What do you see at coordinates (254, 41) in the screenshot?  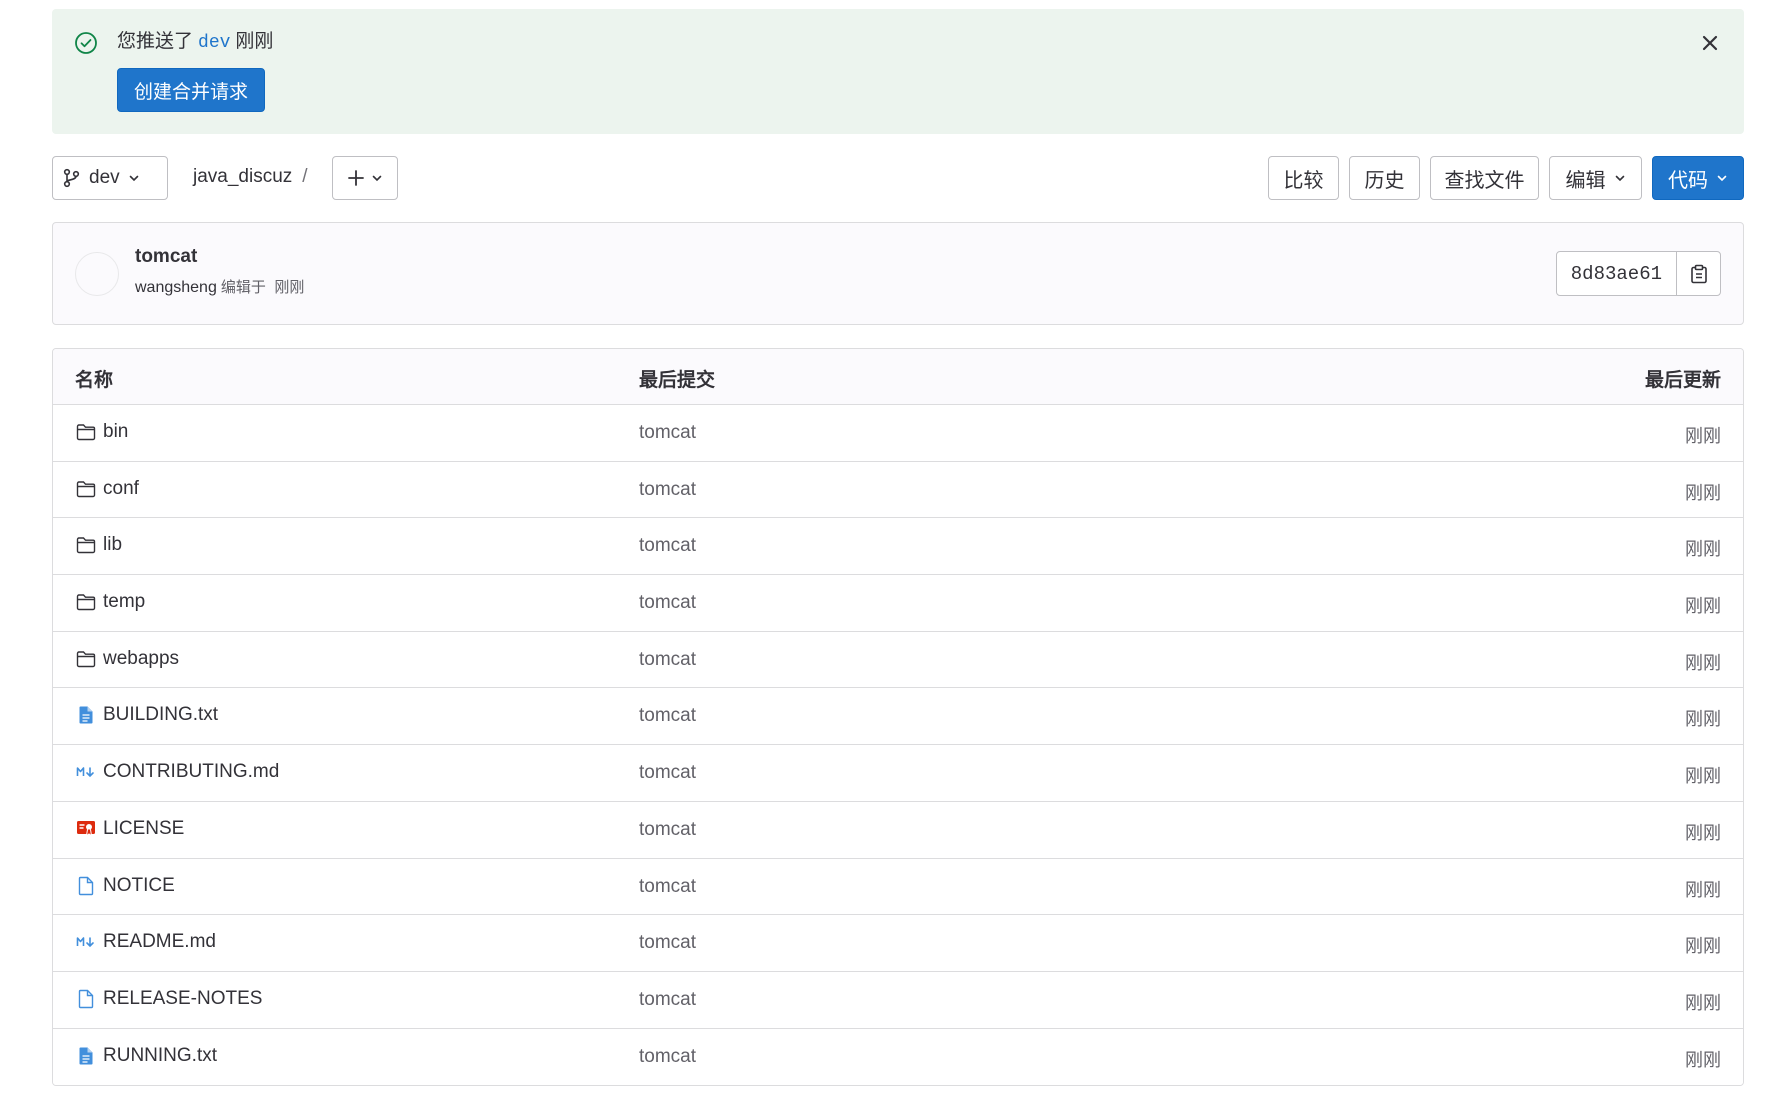 I see `push-time: 刚刚` at bounding box center [254, 41].